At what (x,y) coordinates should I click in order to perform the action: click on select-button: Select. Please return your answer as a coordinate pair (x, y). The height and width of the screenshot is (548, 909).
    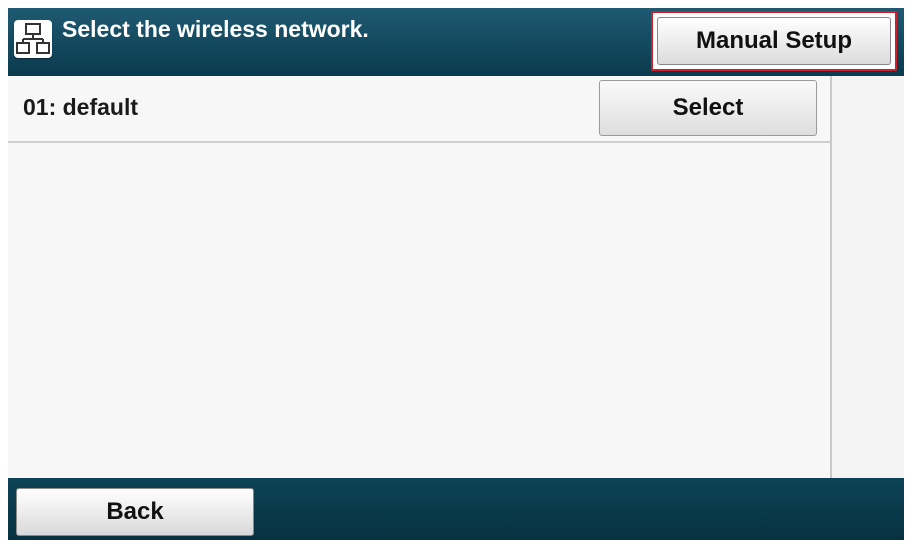
    Looking at the image, I should click on (708, 108).